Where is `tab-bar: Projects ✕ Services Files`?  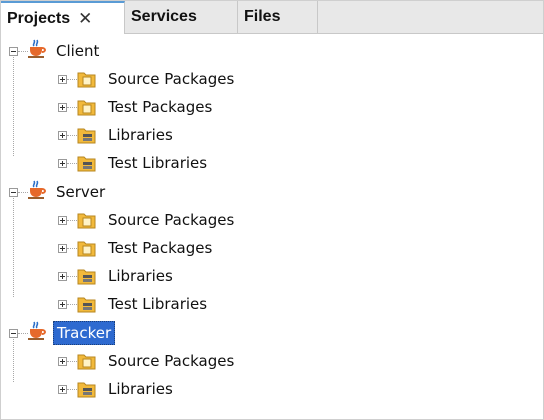
tab-bar: Projects ✕ Services Files is located at coordinates (272, 17).